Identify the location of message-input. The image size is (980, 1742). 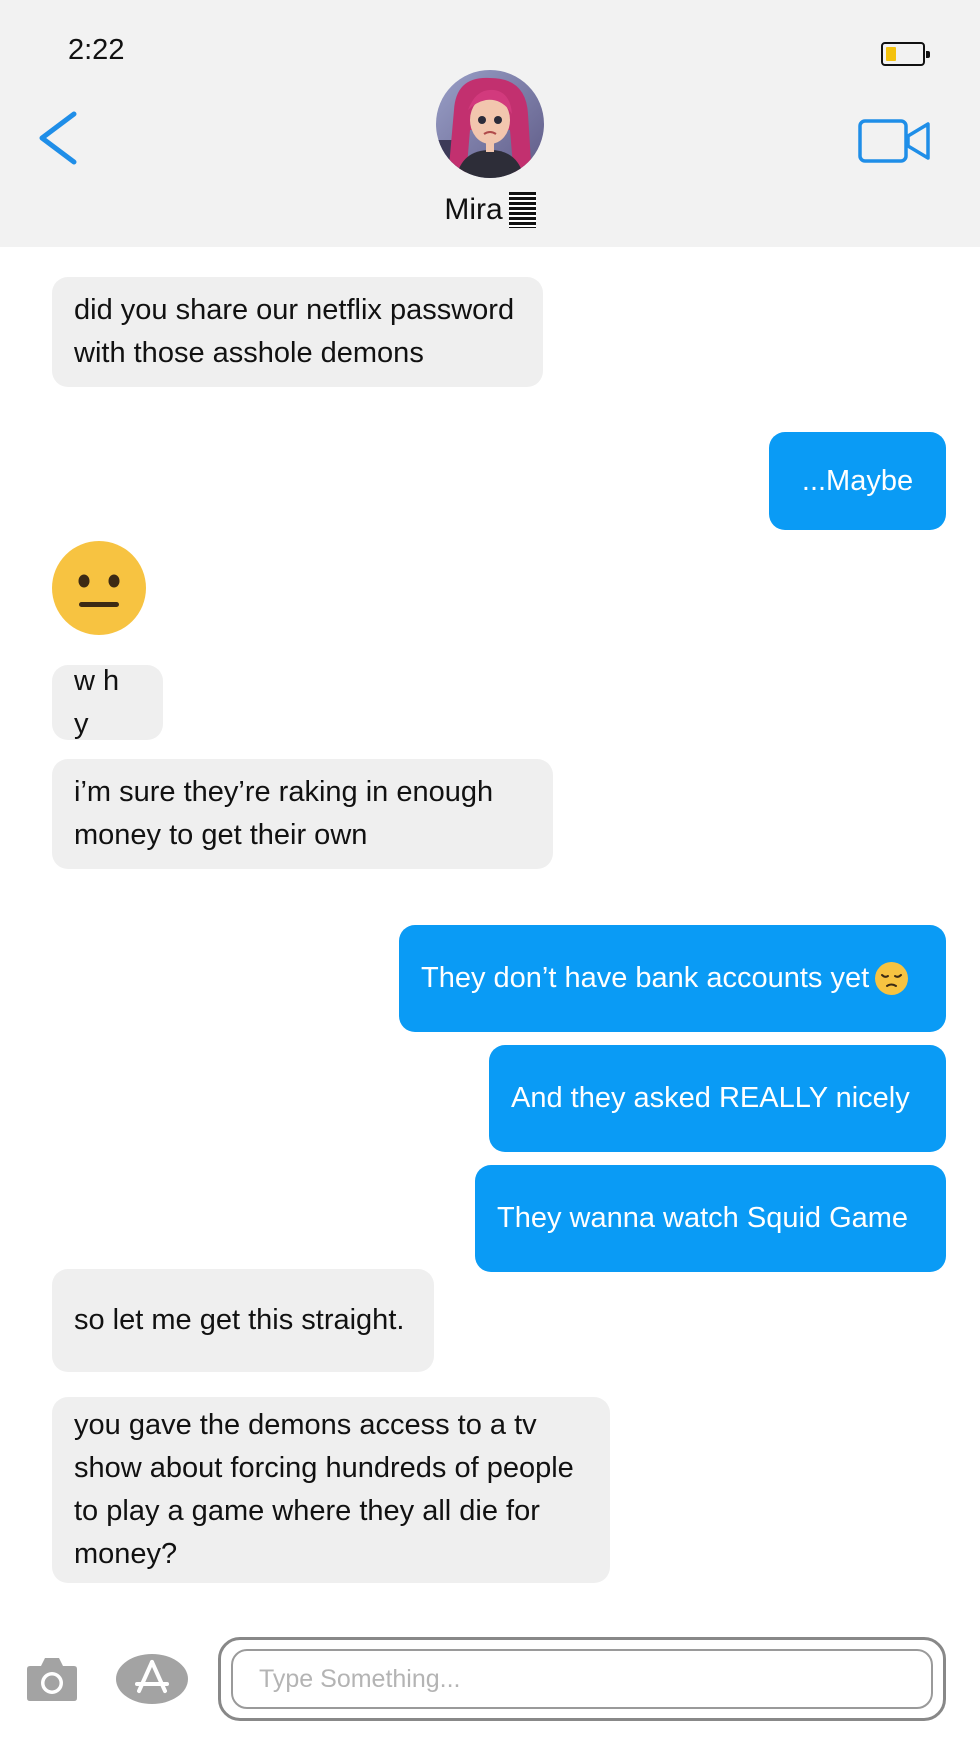
(582, 1679).